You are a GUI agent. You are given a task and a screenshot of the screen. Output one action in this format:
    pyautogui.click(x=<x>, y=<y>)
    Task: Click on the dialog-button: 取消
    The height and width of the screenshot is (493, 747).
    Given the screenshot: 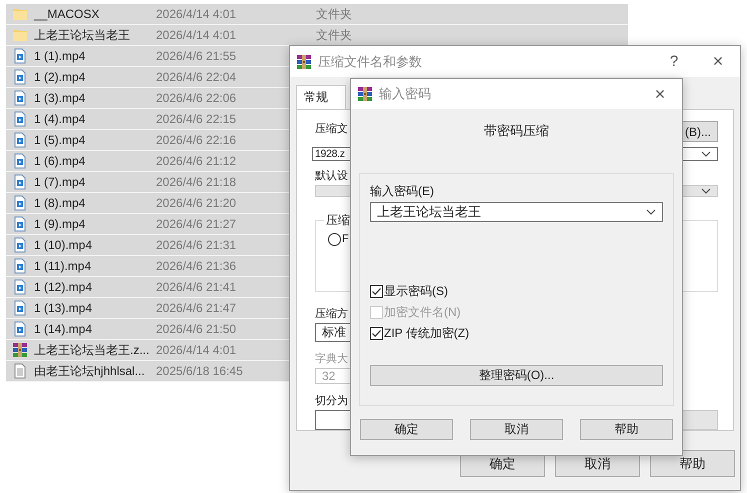 What is the action you would take?
    pyautogui.click(x=516, y=429)
    